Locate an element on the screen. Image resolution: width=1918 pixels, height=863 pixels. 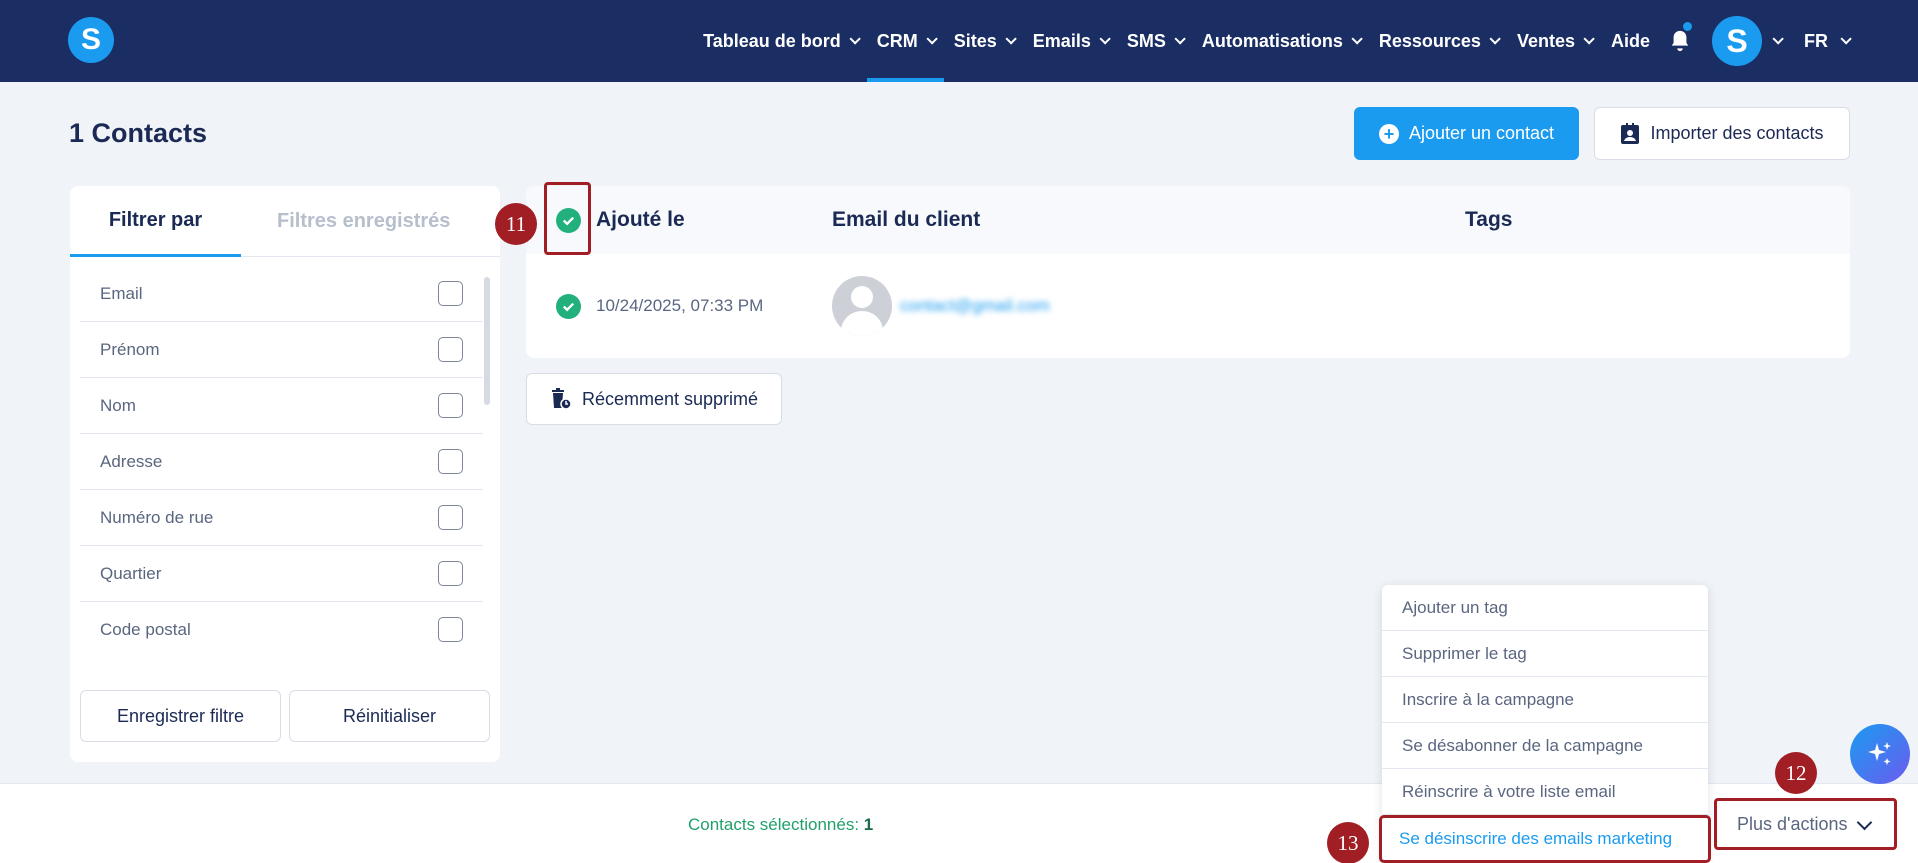
recently-deleted-button: Récemment supprimé is located at coordinates (654, 399).